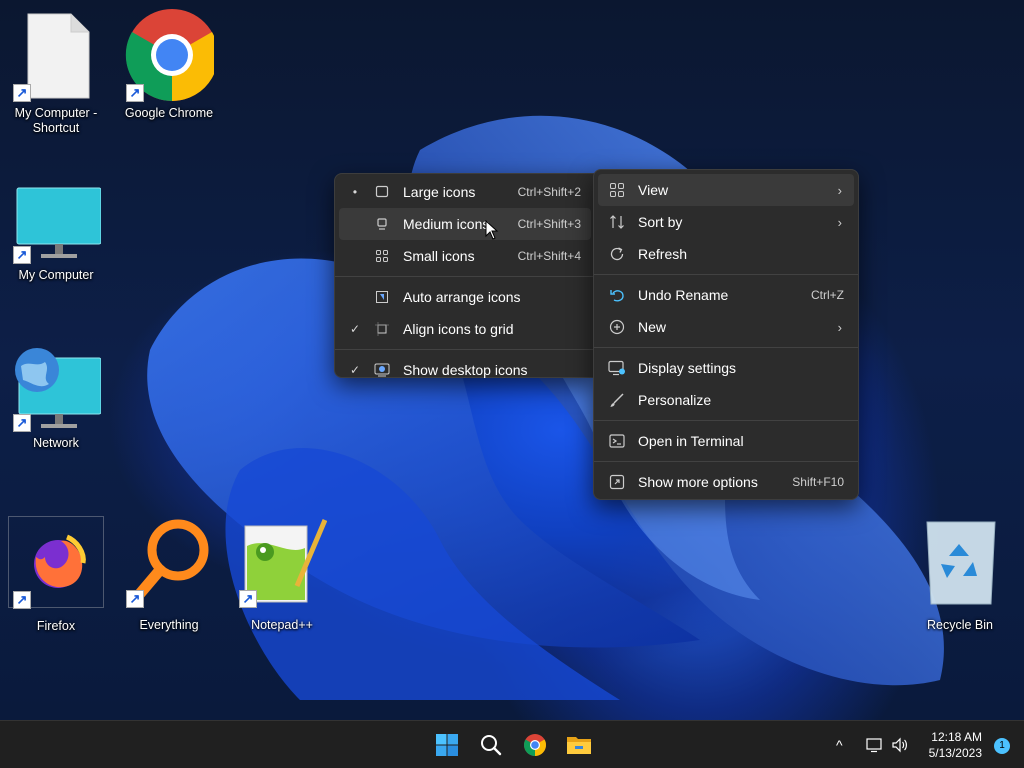 This screenshot has width=1024, height=768. Describe the element at coordinates (955, 753) in the screenshot. I see `clock-date: 5/13/2023` at that location.